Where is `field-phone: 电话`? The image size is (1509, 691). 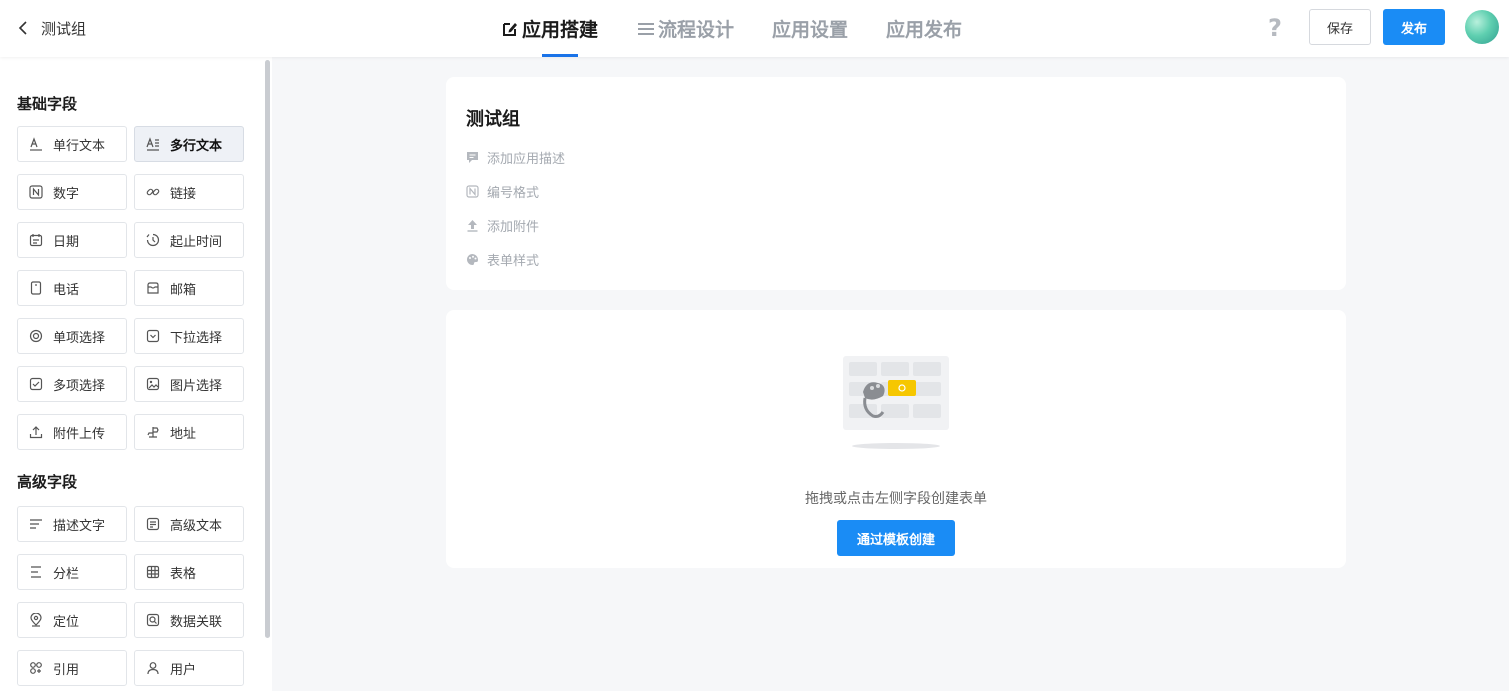
field-phone: 电话 is located at coordinates (72, 288).